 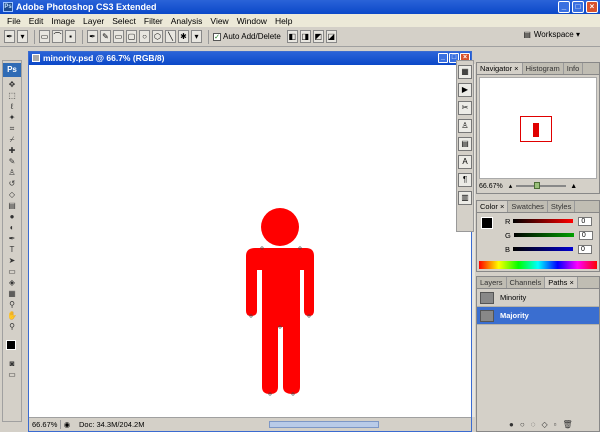 What do you see at coordinates (541, 185) in the screenshot?
I see `navigator-zoom-slider` at bounding box center [541, 185].